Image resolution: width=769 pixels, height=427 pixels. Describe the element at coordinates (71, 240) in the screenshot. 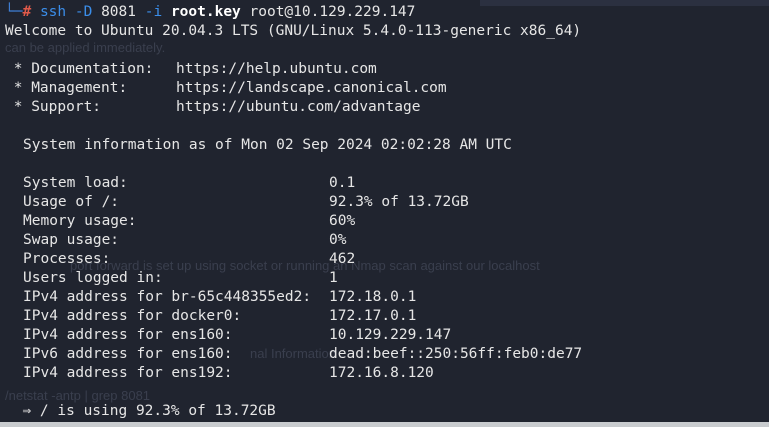

I see `stat-label: Swap usage:` at that location.